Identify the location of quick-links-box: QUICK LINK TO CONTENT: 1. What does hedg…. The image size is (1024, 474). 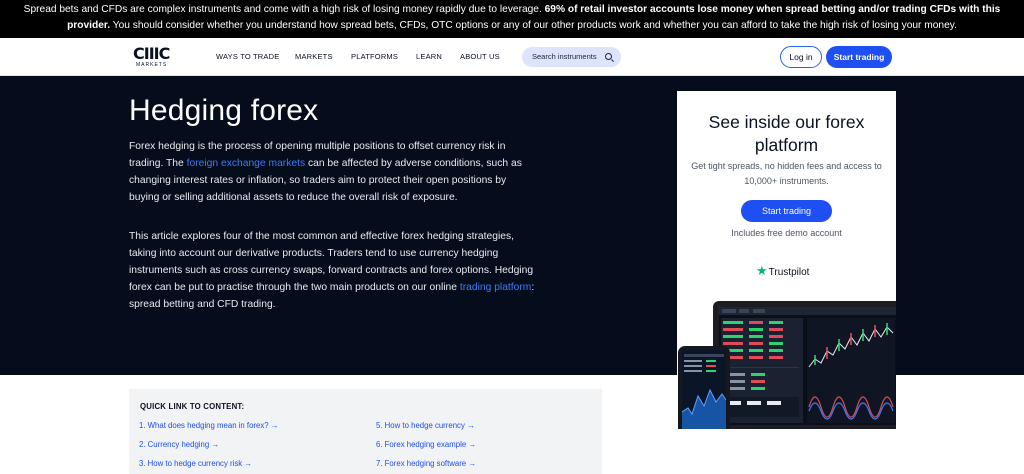
(365, 431).